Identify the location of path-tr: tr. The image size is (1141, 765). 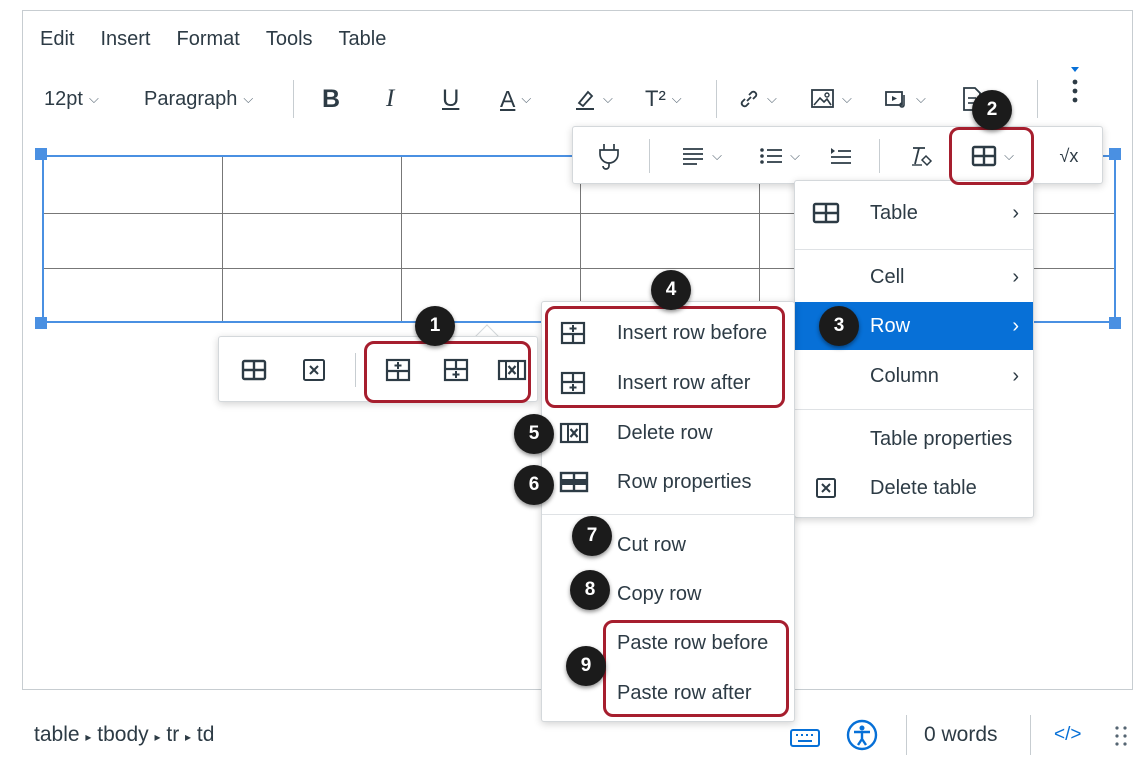
(172, 734).